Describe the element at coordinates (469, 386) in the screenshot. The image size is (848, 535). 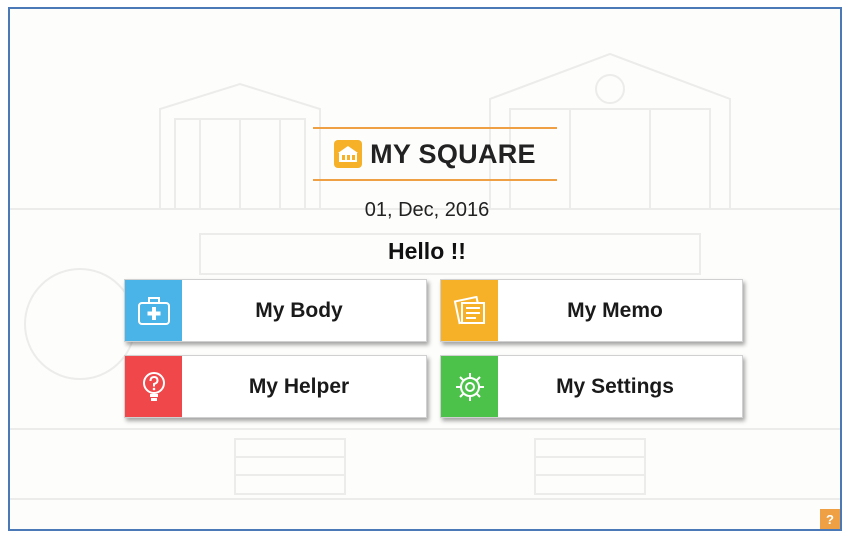
I see `gear-icon` at that location.